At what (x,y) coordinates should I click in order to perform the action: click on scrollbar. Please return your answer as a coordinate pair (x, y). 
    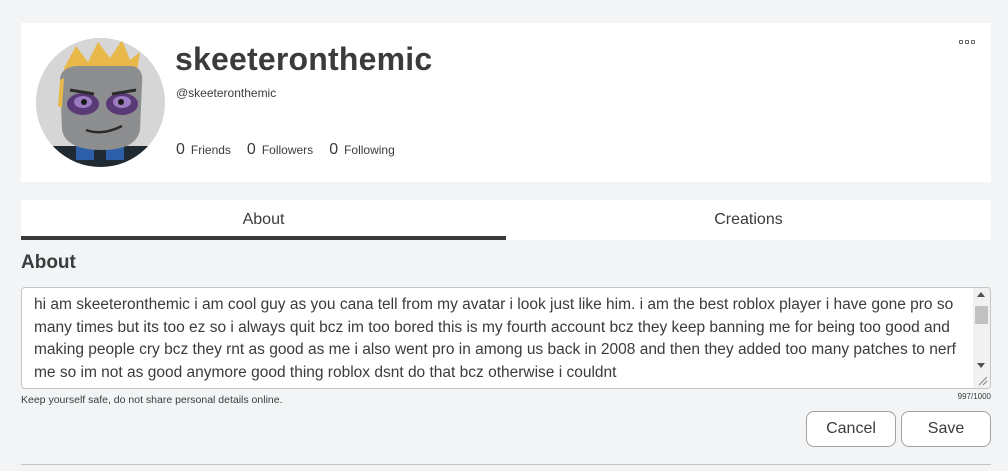
    Looking at the image, I should click on (981, 338).